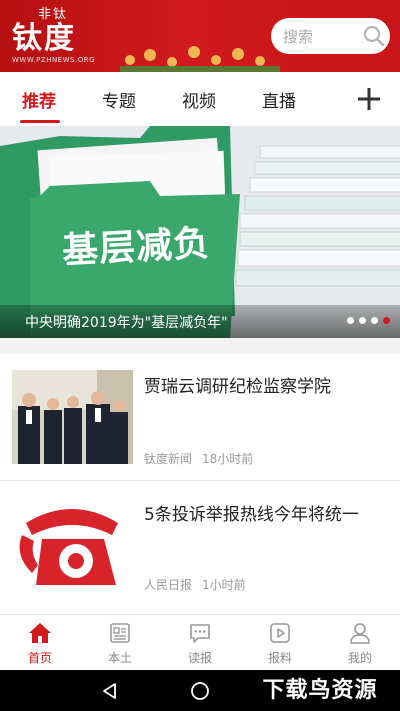 This screenshot has height=711, width=400. What do you see at coordinates (200, 691) in the screenshot?
I see `home-button-icon` at bounding box center [200, 691].